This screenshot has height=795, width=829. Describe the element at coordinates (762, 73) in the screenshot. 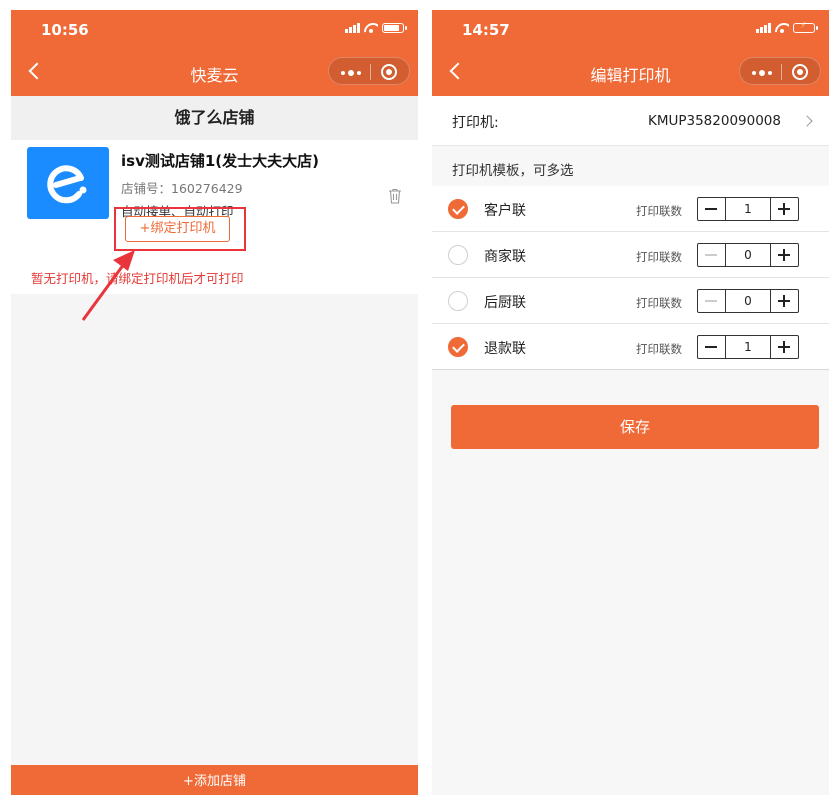

I see `more-icon` at that location.